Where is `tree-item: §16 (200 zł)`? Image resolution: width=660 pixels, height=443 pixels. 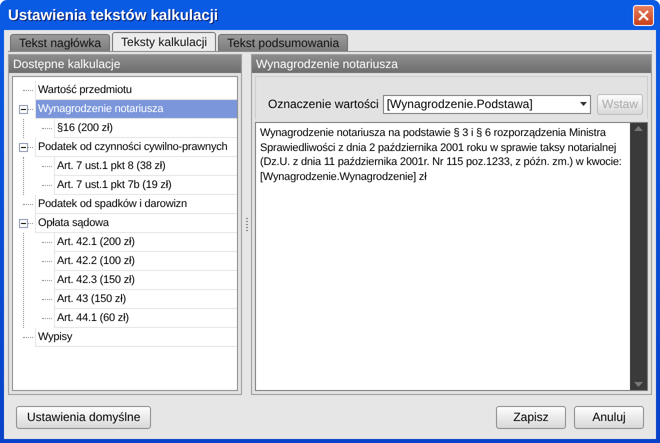 tree-item: §16 (200 zł) is located at coordinates (145, 128).